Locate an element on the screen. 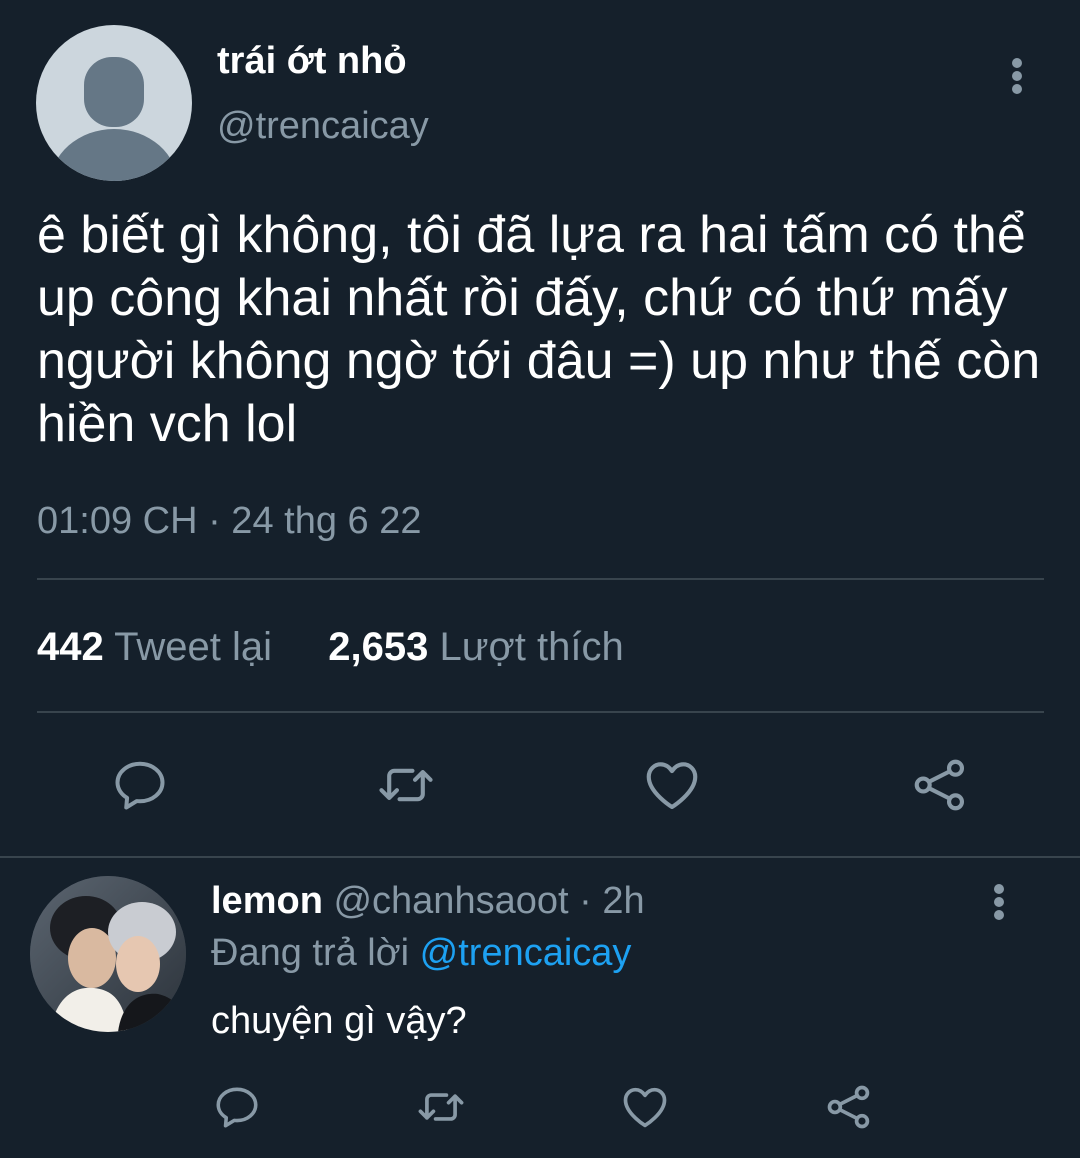 This screenshot has height=1158, width=1080. tweet-stats: 442 Tweet lại 2,653 Lượt thích is located at coordinates (330, 647).